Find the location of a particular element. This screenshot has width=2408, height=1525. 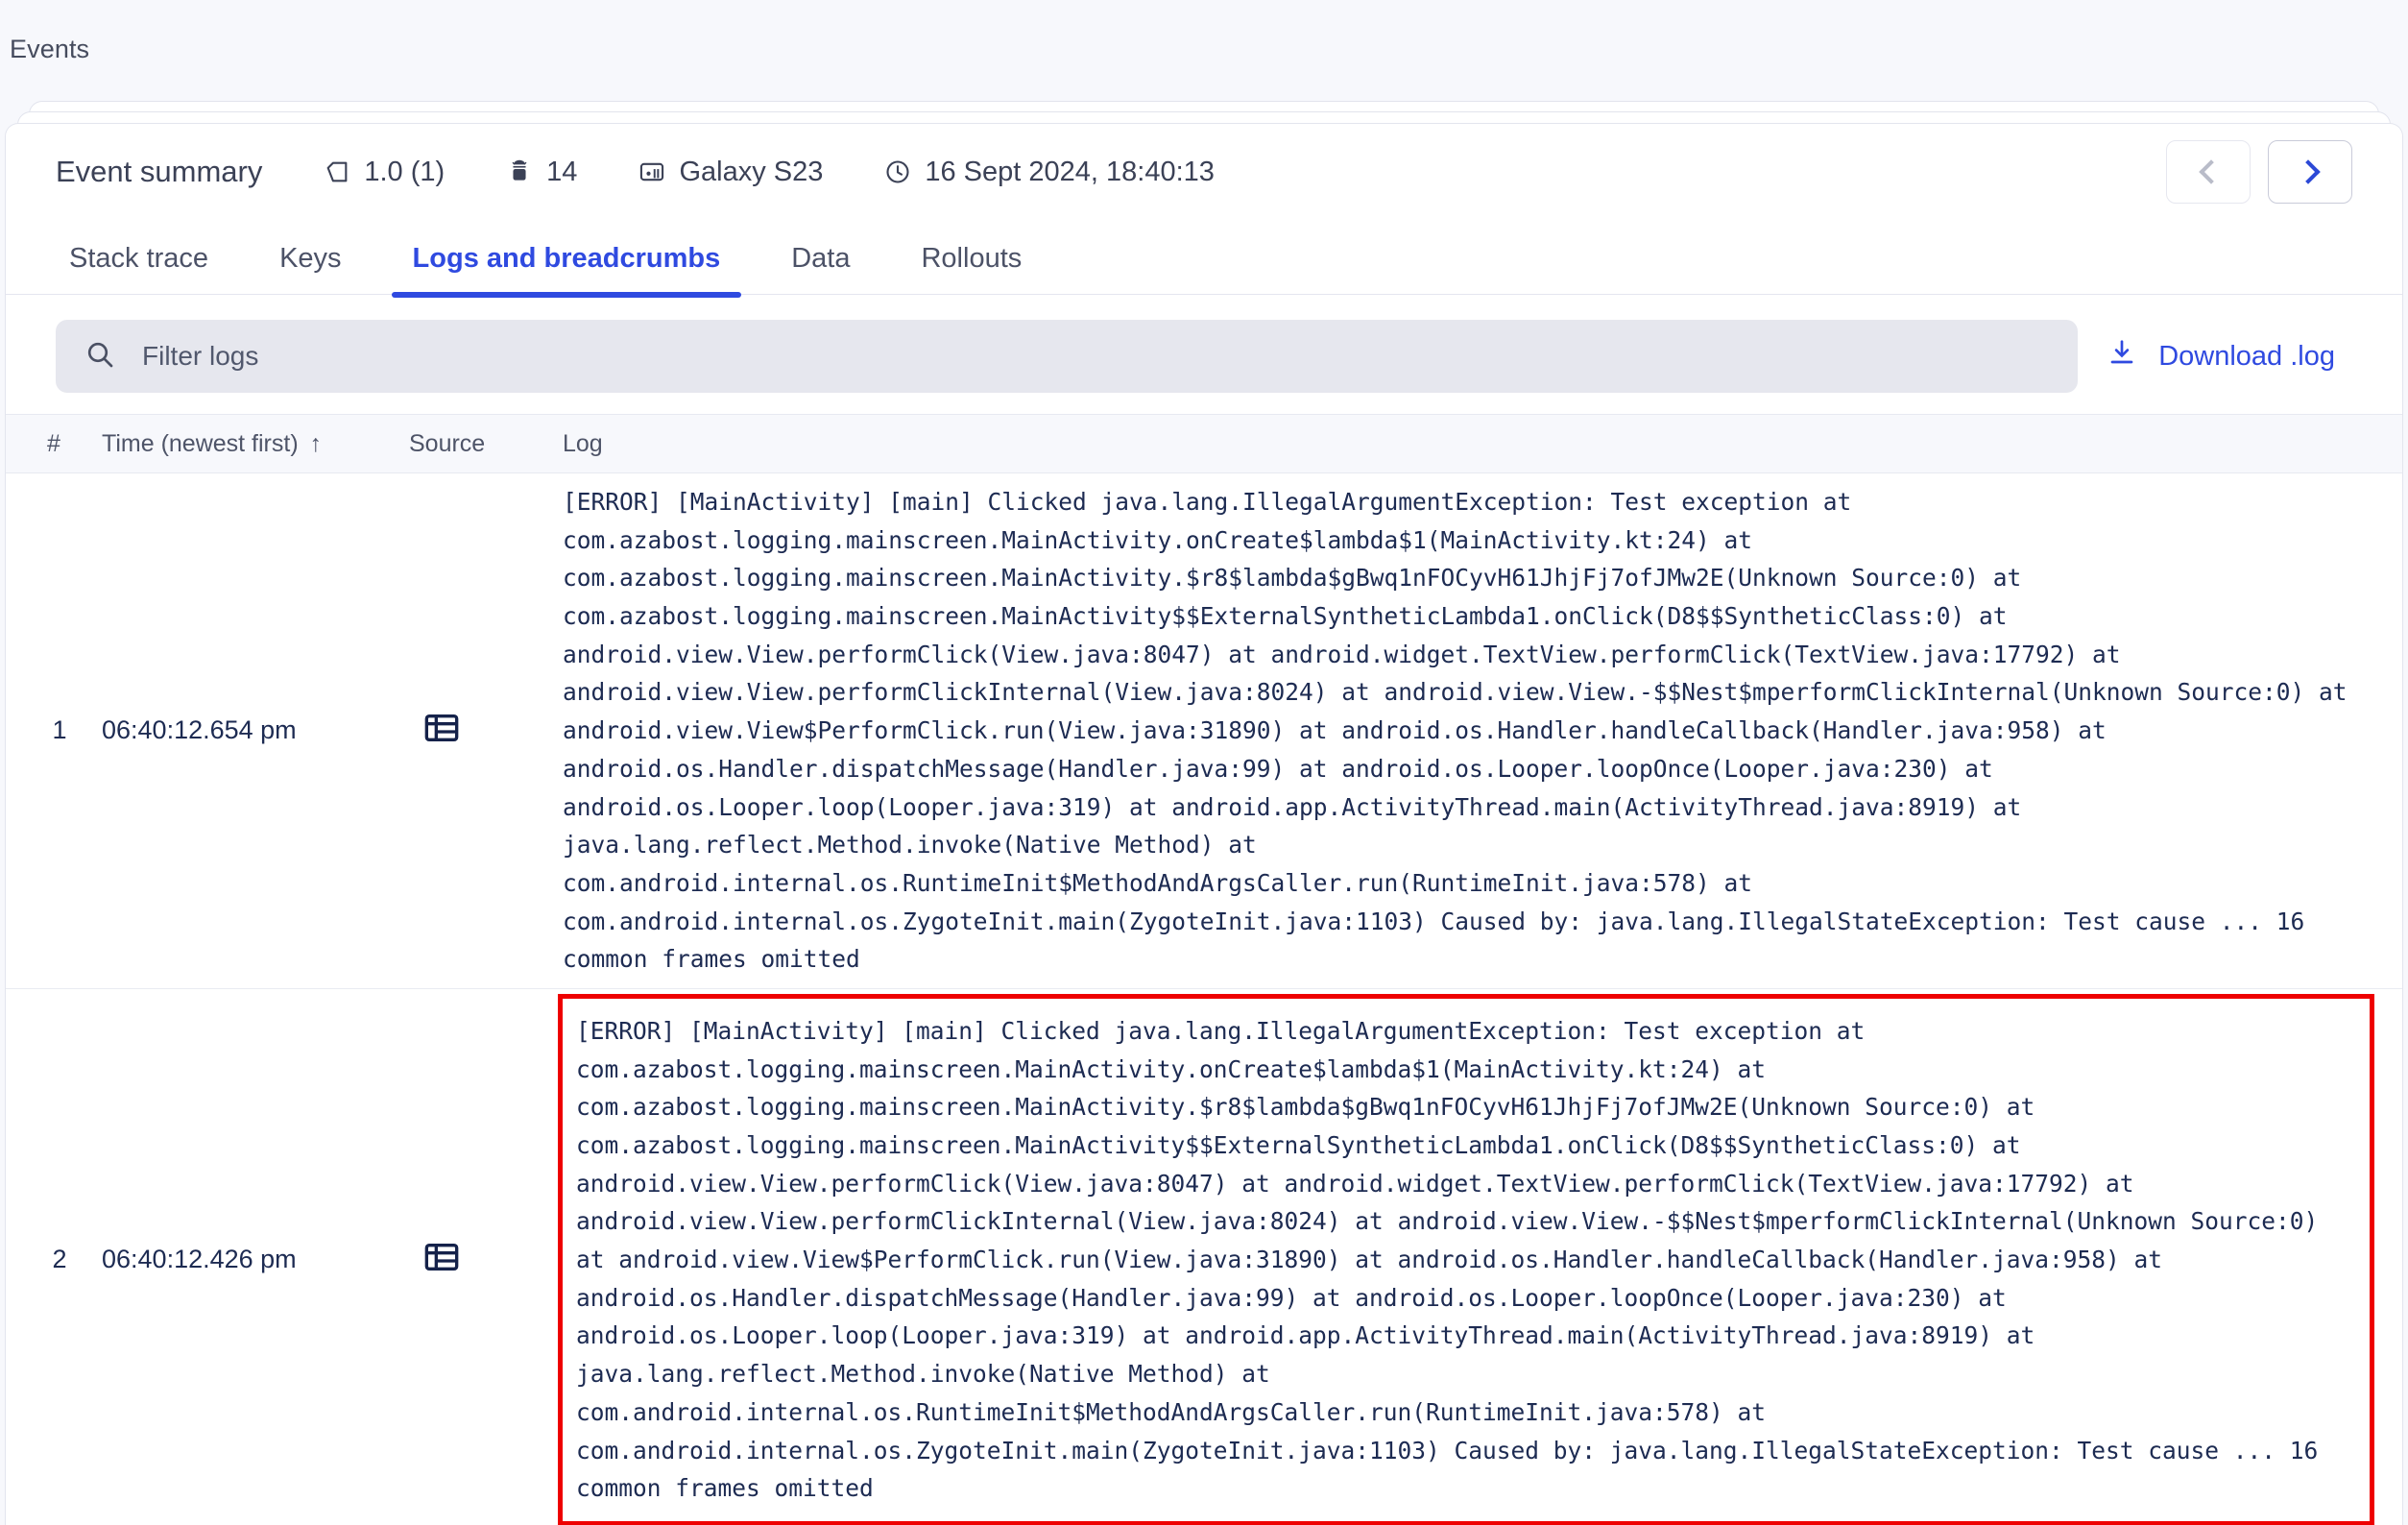

app-version-item: 1.0 (1) is located at coordinates (385, 172).